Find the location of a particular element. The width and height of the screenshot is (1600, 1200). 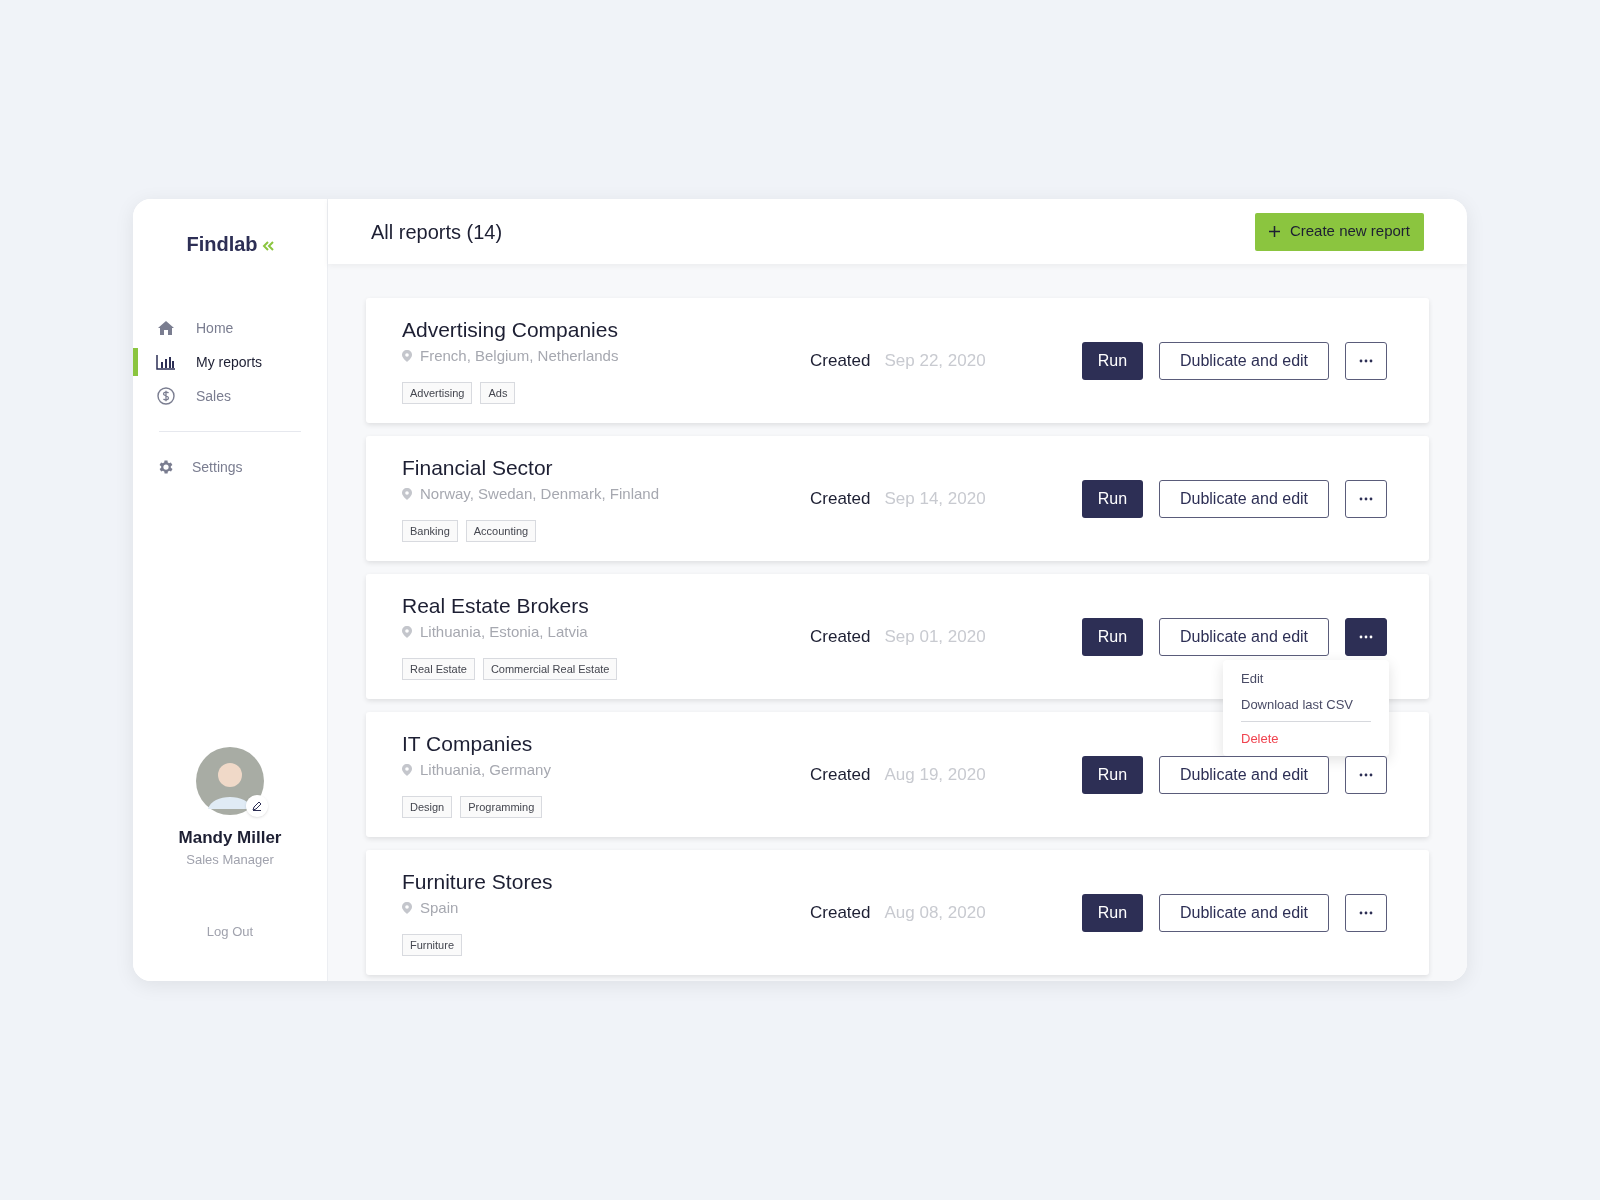

tag: Programming is located at coordinates (501, 806).